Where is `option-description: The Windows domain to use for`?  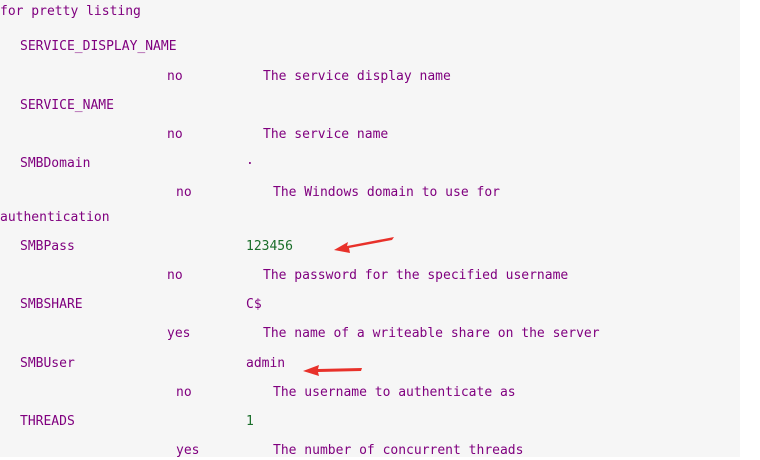 option-description: The Windows domain to use for is located at coordinates (386, 192).